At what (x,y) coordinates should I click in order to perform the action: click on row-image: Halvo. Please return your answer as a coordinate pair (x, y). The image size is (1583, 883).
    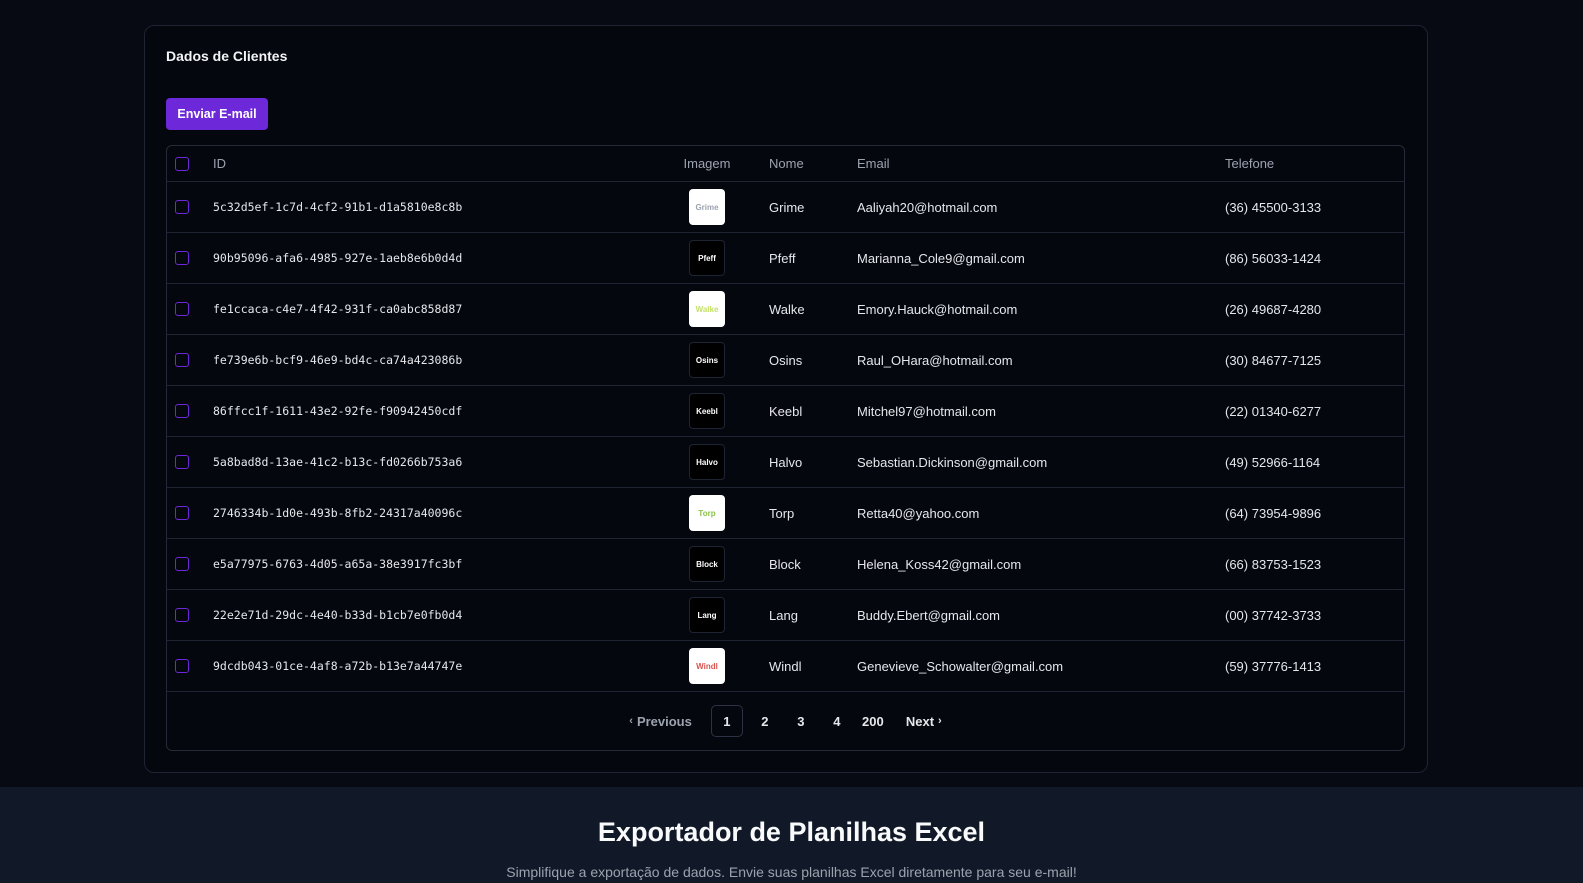
    Looking at the image, I should click on (707, 462).